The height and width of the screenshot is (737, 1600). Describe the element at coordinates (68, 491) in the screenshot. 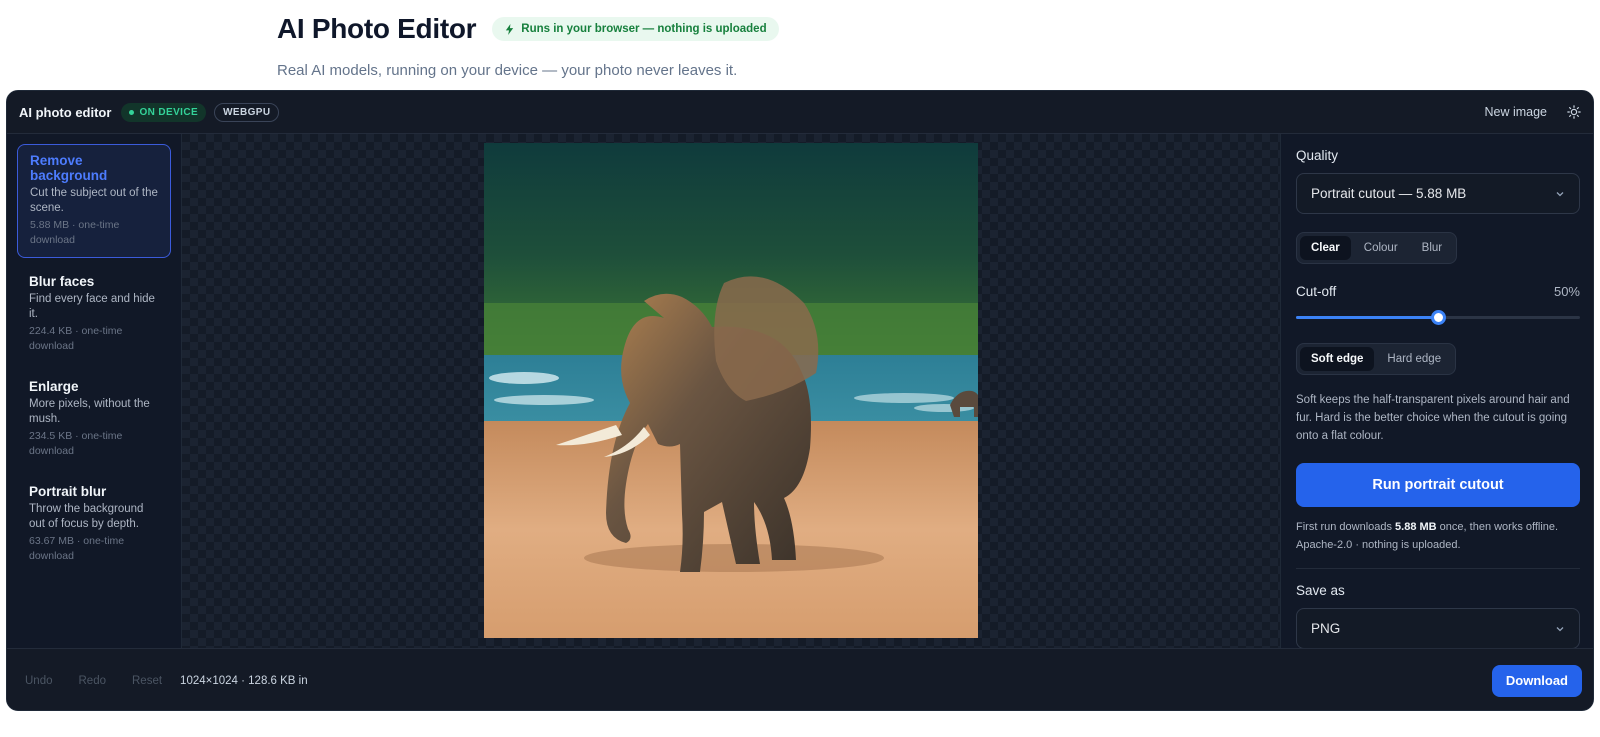

I see `tool-name: Portrait blur` at that location.